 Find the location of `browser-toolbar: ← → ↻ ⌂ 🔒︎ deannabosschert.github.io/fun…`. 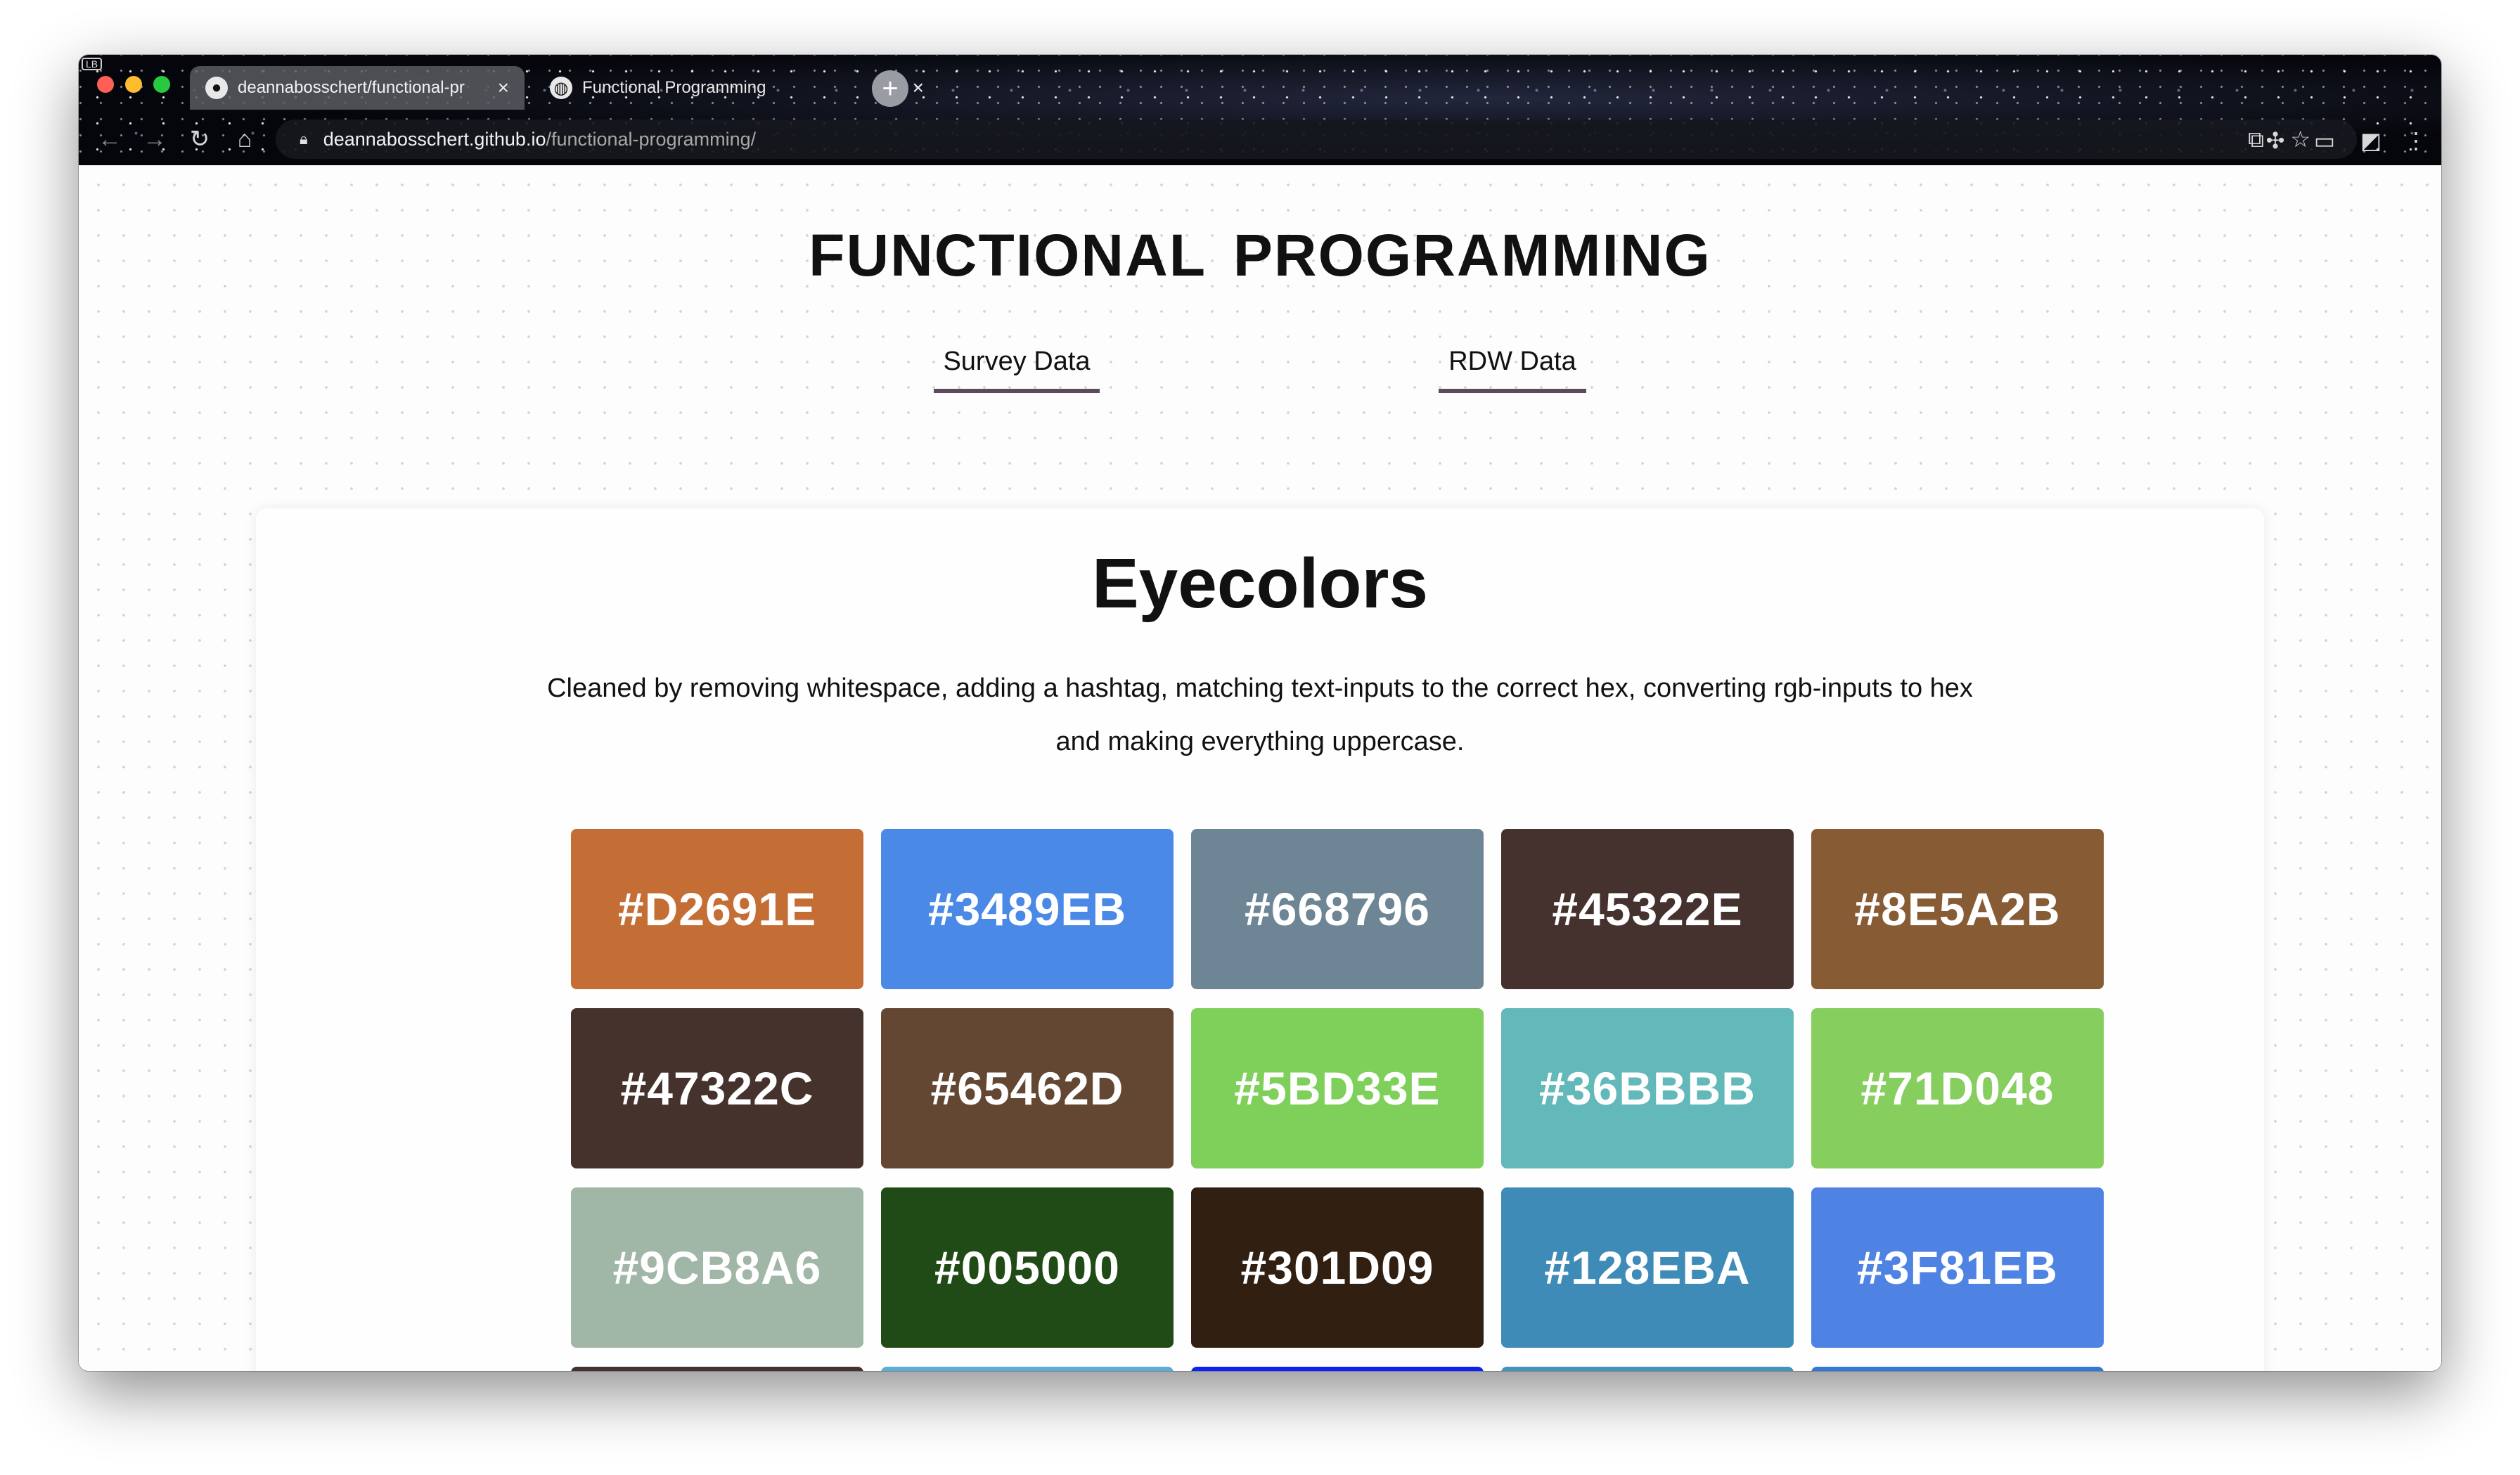

browser-toolbar: ← → ↻ ⌂ 🔒︎ deannabosschert.github.io/fun… is located at coordinates (1260, 140).